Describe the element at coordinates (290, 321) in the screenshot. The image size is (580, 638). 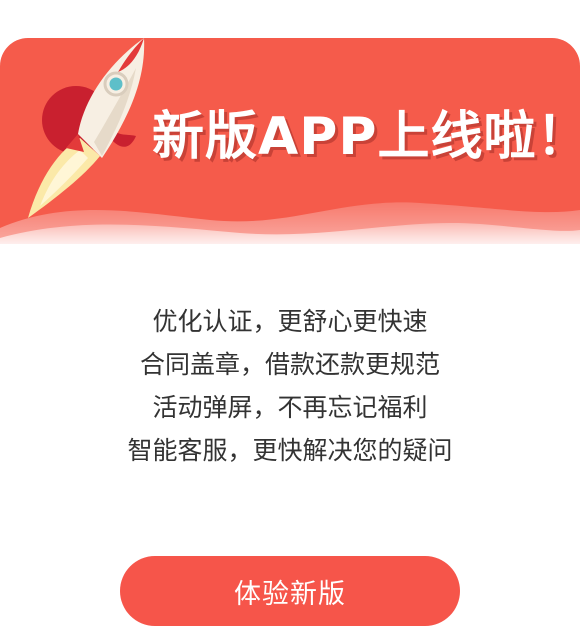
I see `feature-item: 优化认证，更舒心更快速` at that location.